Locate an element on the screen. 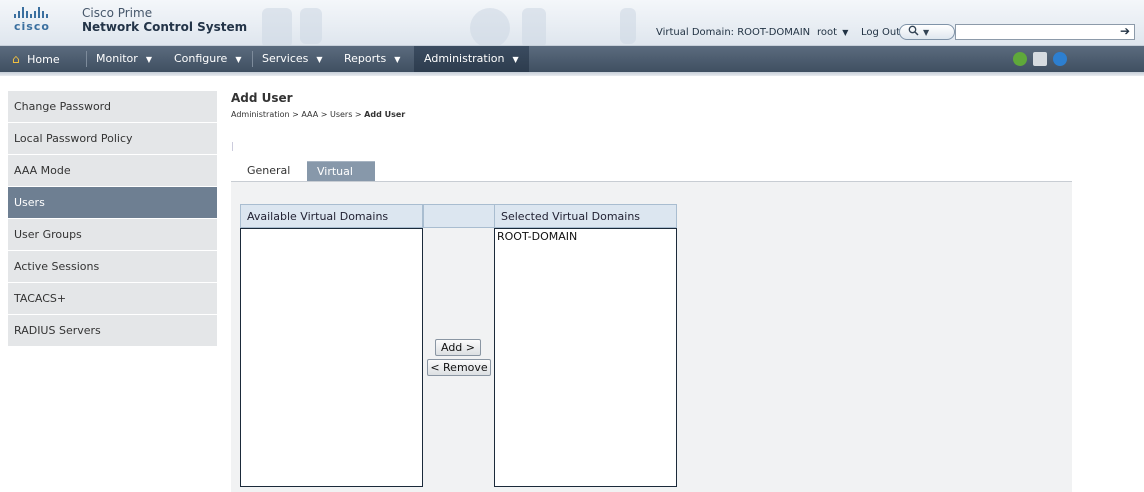 The height and width of the screenshot is (492, 1144). selected-domains-header: Selected Virtual Domains is located at coordinates (585, 216).